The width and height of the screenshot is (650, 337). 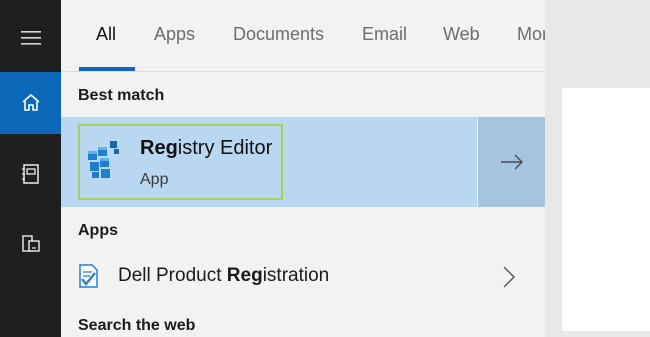 I want to click on dell-registration-icon, so click(x=88, y=276).